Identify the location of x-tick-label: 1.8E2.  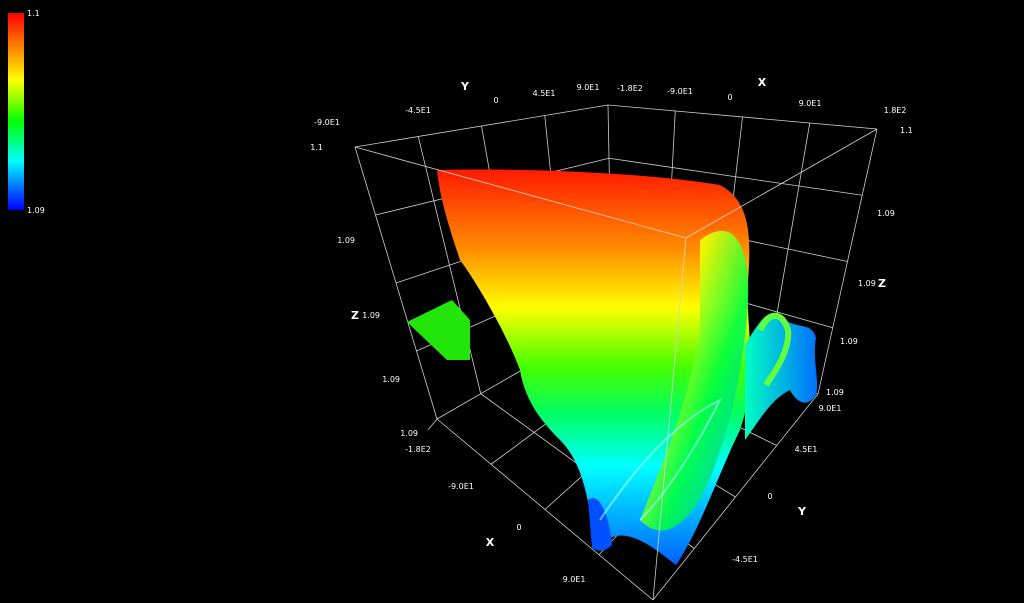
(895, 110).